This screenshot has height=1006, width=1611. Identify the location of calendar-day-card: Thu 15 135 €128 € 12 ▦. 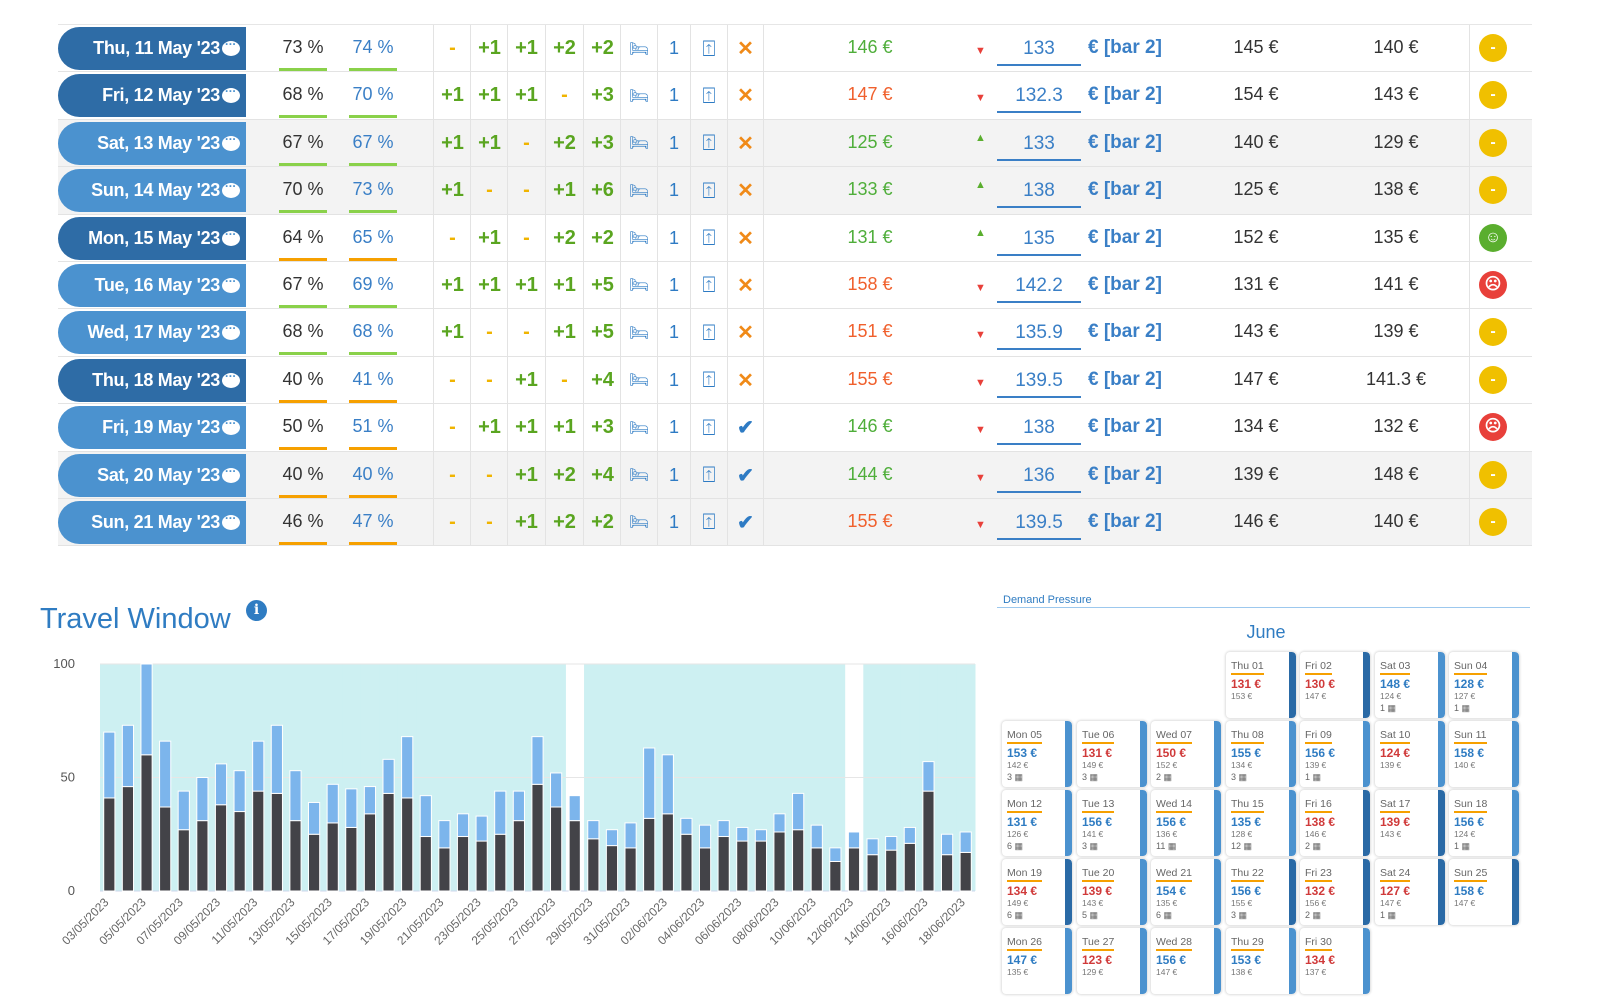
(1261, 823).